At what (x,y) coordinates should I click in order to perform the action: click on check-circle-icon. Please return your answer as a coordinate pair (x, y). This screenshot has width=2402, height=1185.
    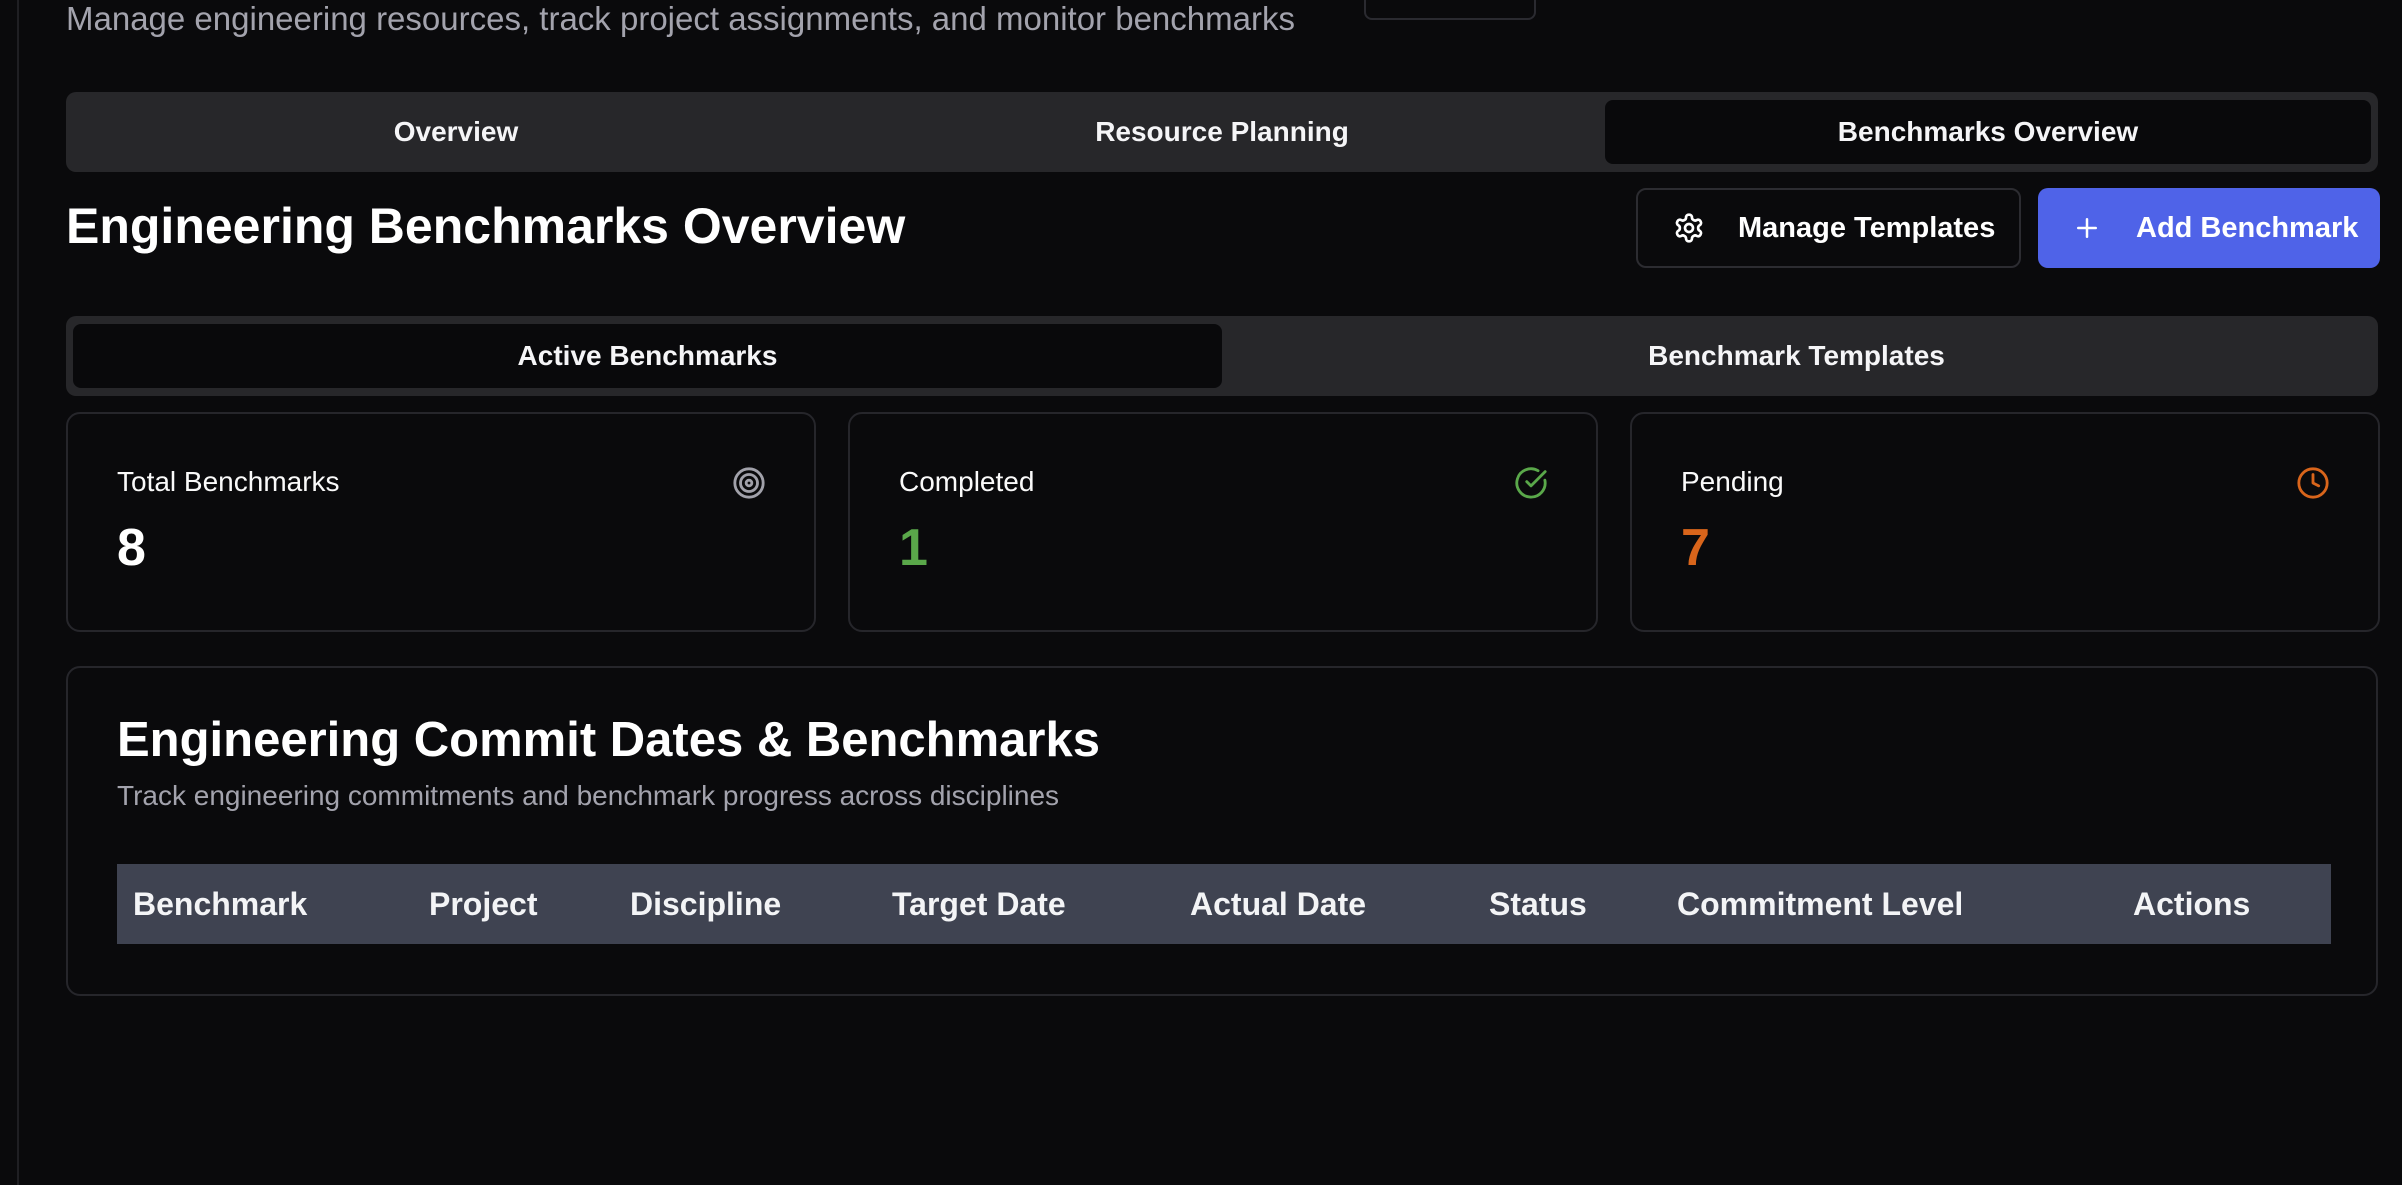
    Looking at the image, I should click on (1531, 483).